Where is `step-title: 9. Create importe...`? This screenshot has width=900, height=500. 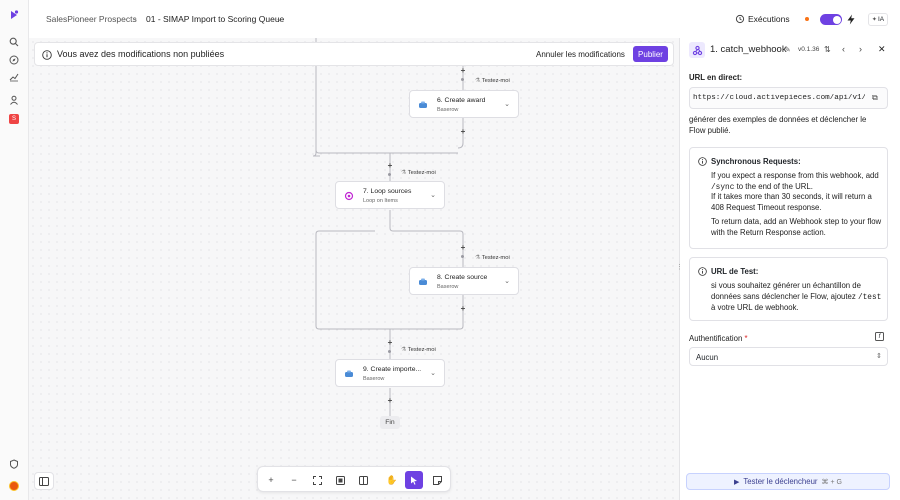 step-title: 9. Create importe... is located at coordinates (392, 369).